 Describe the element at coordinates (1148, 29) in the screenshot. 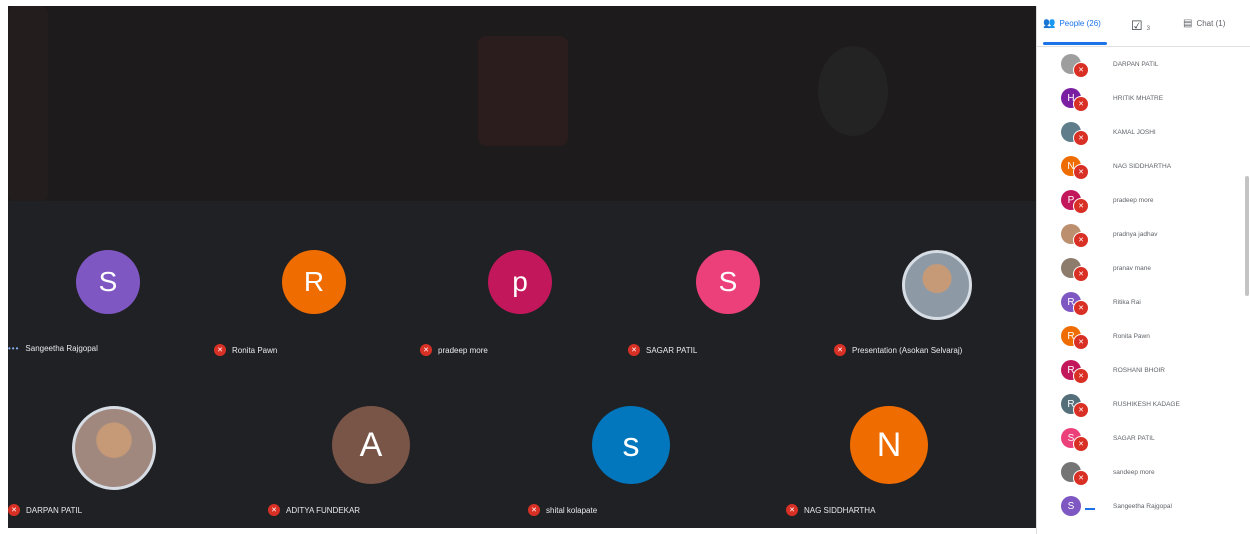

I see `tab-tasks-count: 3` at that location.